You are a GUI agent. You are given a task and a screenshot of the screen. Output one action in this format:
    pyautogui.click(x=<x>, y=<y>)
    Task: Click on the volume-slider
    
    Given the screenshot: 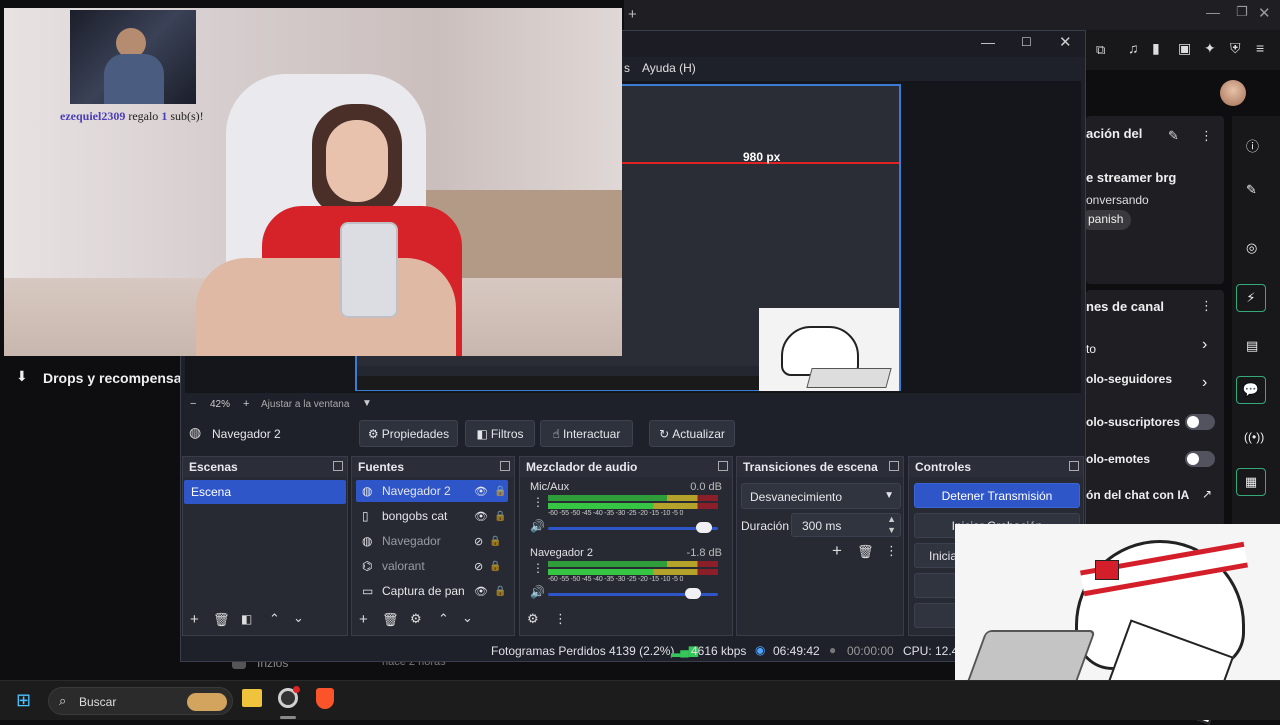 What is the action you would take?
    pyautogui.click(x=633, y=528)
    